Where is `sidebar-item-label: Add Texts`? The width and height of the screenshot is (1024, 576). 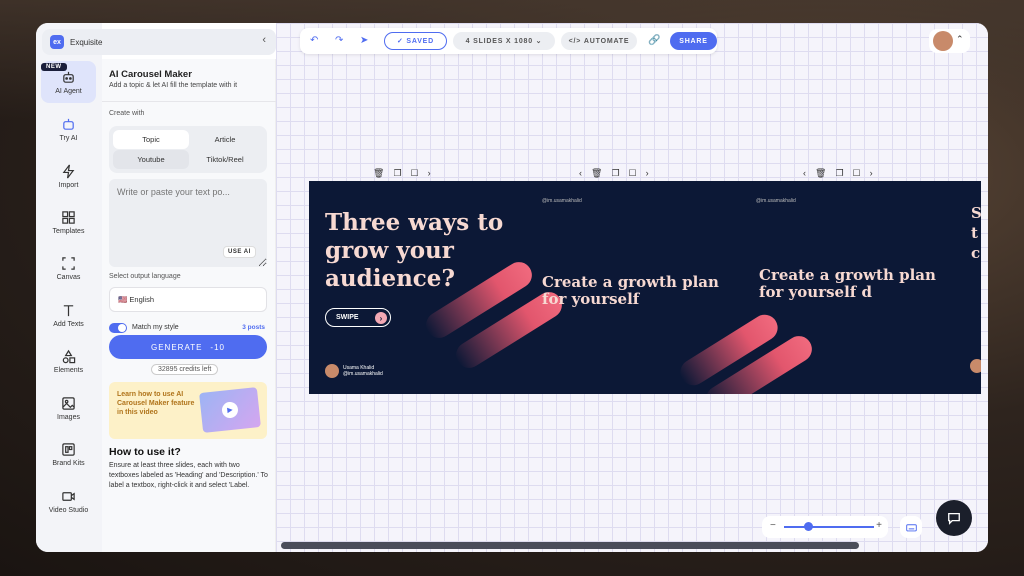 sidebar-item-label: Add Texts is located at coordinates (68, 324).